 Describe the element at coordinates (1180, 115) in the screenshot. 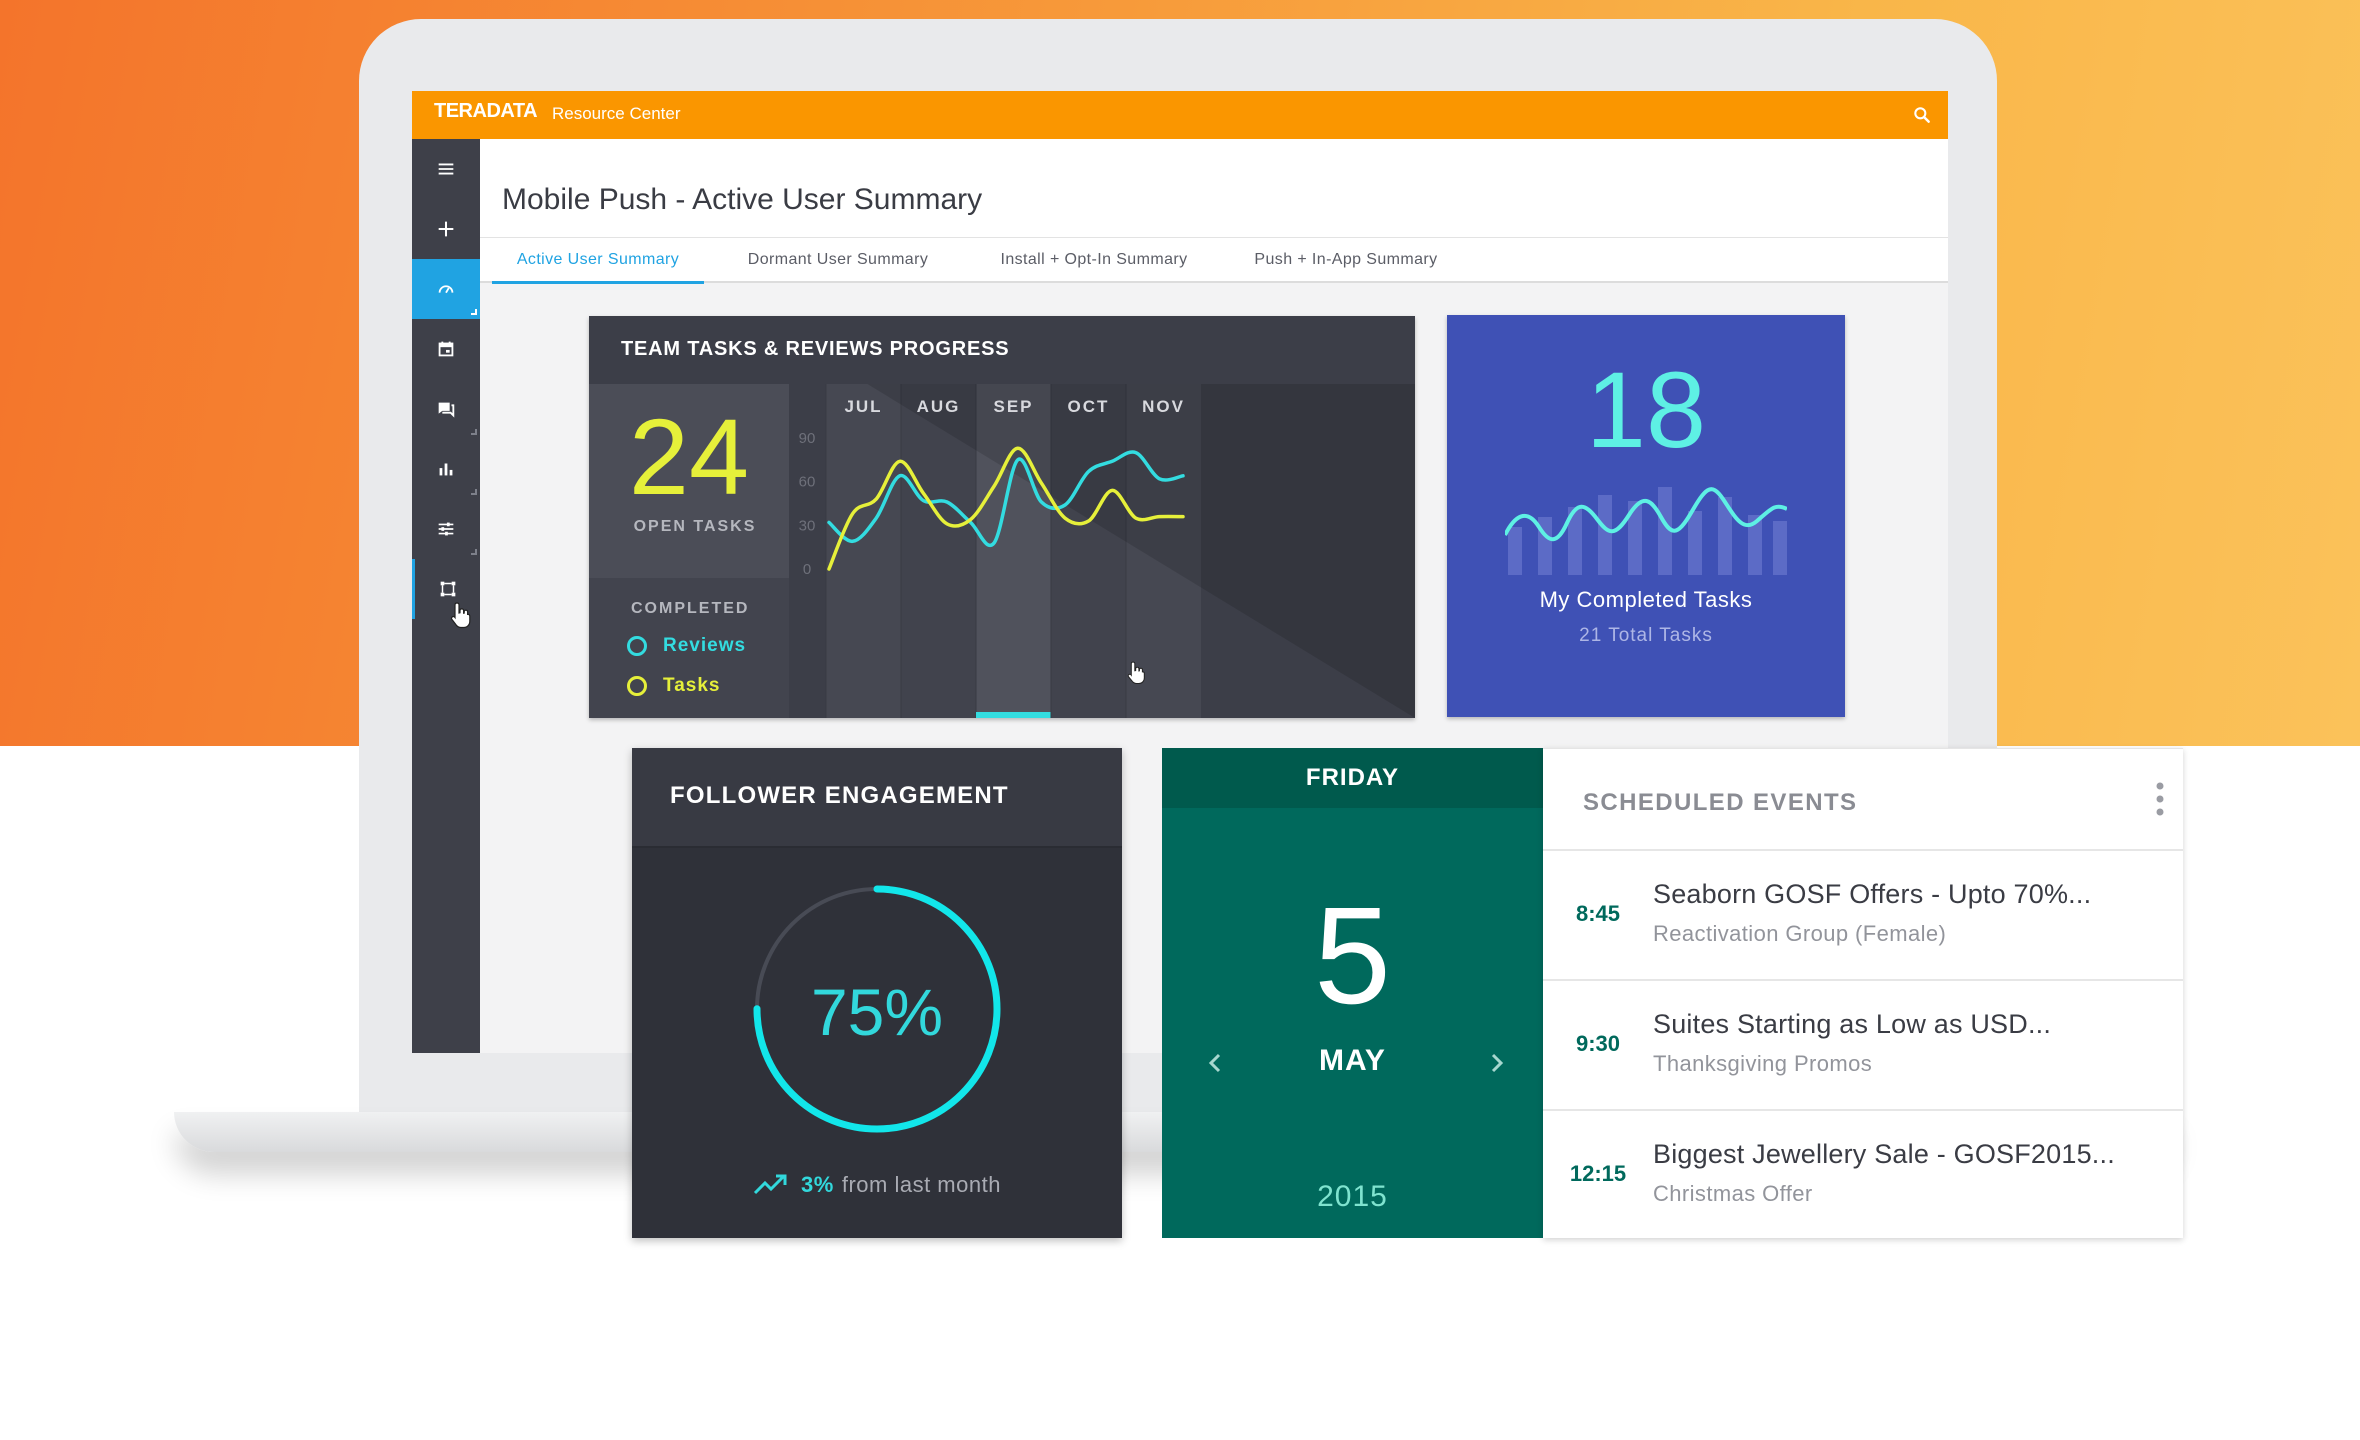

I see `top-app-bar: TERADATA Resource Center` at that location.